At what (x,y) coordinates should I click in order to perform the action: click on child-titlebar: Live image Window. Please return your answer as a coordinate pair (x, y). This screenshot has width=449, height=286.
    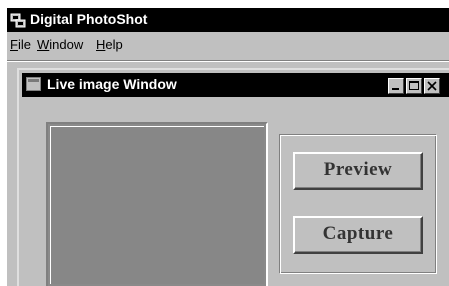
    Looking at the image, I should click on (235, 85).